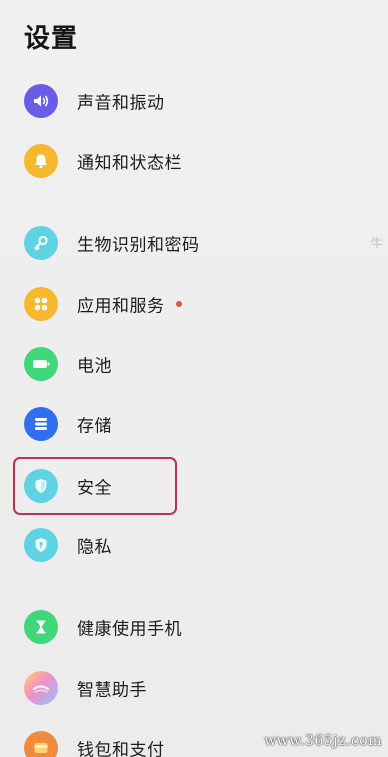  What do you see at coordinates (51, 39) in the screenshot?
I see `page-title: 设置` at bounding box center [51, 39].